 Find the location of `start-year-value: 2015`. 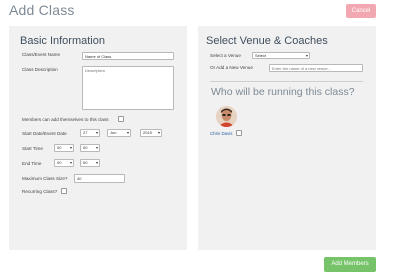

start-year-value: 2015 is located at coordinates (147, 132).